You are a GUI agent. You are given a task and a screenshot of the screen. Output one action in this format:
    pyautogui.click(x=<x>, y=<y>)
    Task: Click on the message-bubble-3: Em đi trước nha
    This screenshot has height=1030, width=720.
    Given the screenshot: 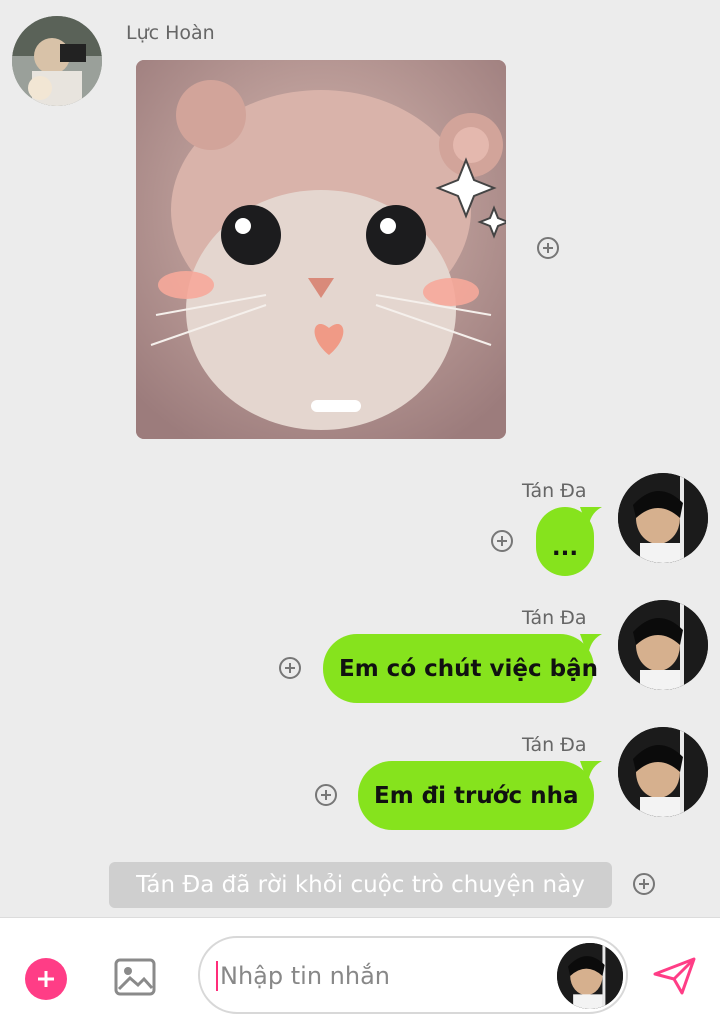 What is the action you would take?
    pyautogui.click(x=480, y=795)
    